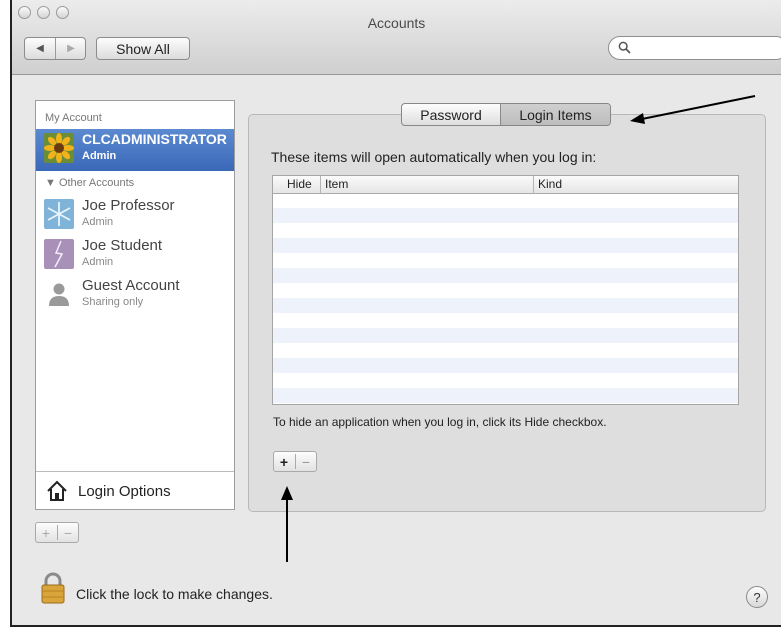 This screenshot has height=627, width=781. I want to click on column-header-item: Item, so click(336, 184).